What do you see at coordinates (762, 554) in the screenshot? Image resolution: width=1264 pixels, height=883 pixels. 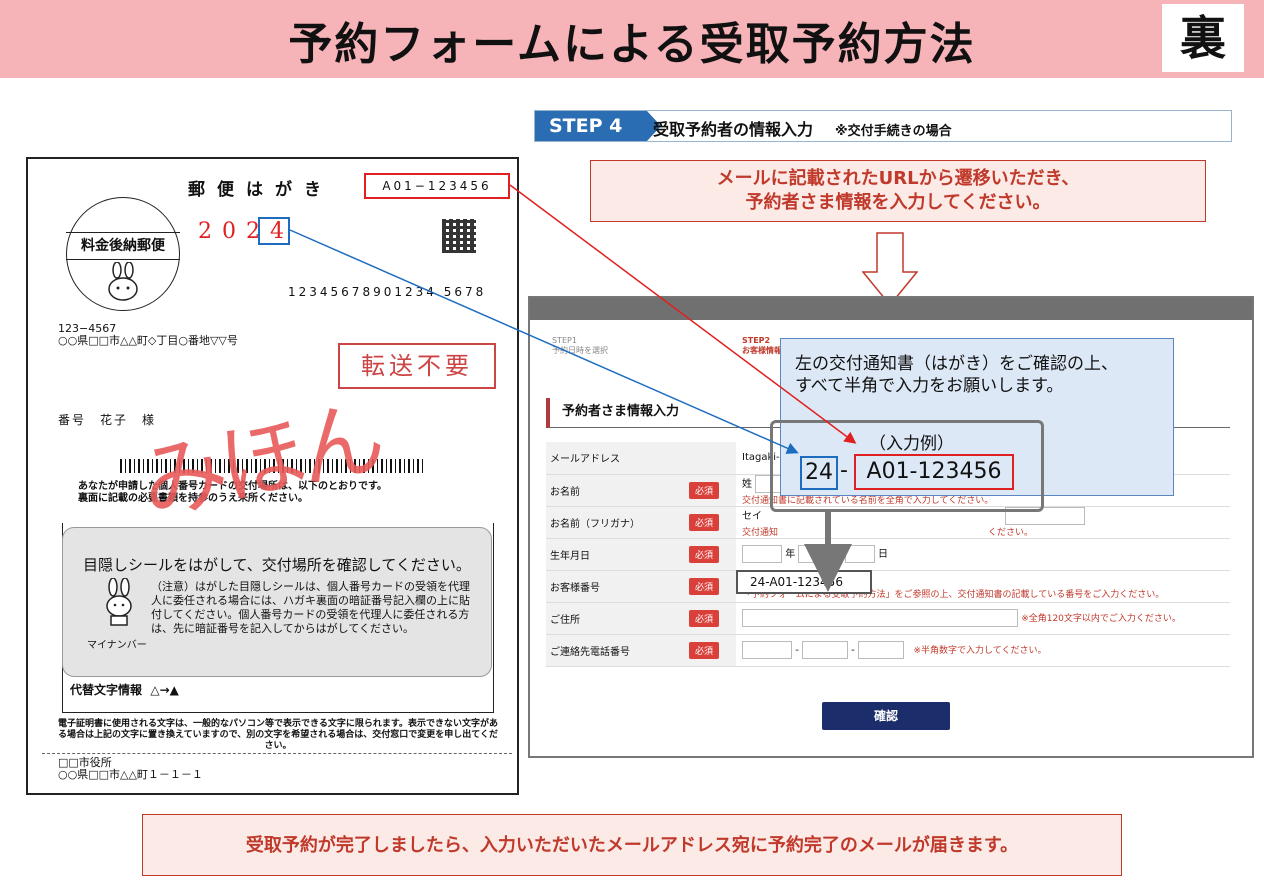 I see `birth-year-select` at bounding box center [762, 554].